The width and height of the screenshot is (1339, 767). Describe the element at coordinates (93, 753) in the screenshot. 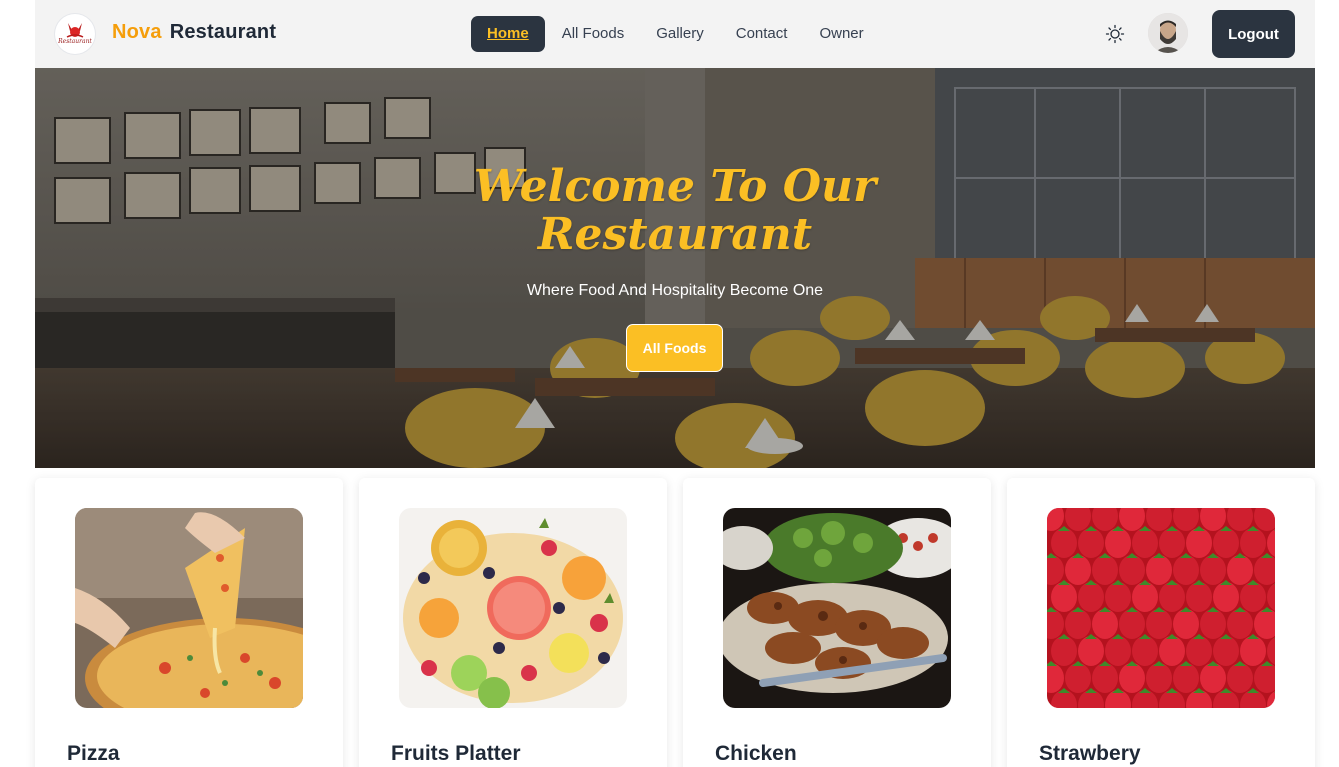

I see `food-title: Pizza` at that location.